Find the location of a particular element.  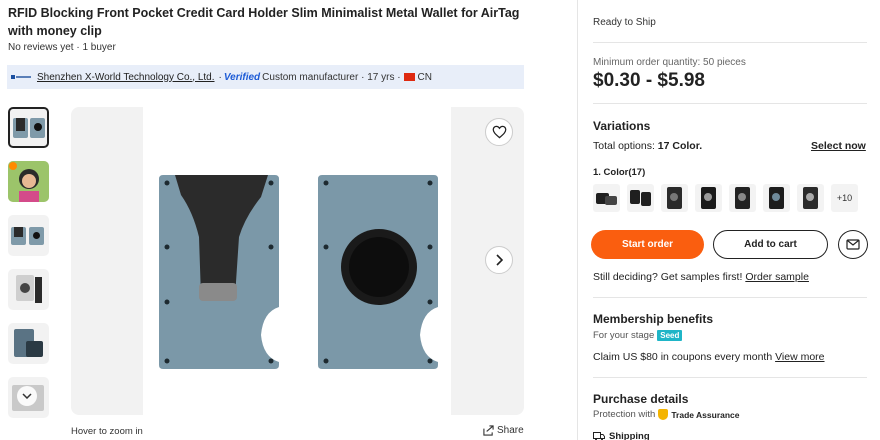

share-button: Share is located at coordinates (503, 430).